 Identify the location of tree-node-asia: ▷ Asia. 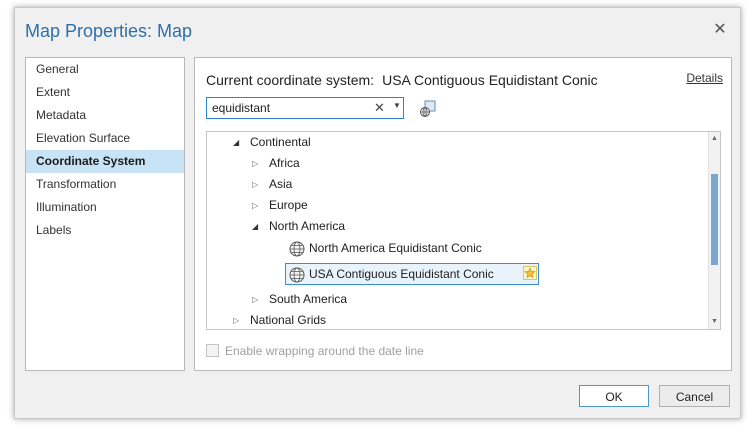
(272, 184).